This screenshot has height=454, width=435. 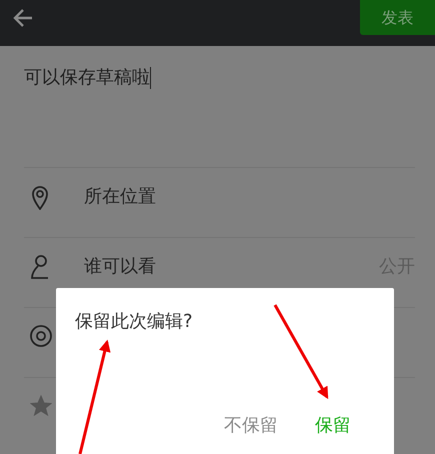 I want to click on at-sign-icon, so click(x=41, y=337).